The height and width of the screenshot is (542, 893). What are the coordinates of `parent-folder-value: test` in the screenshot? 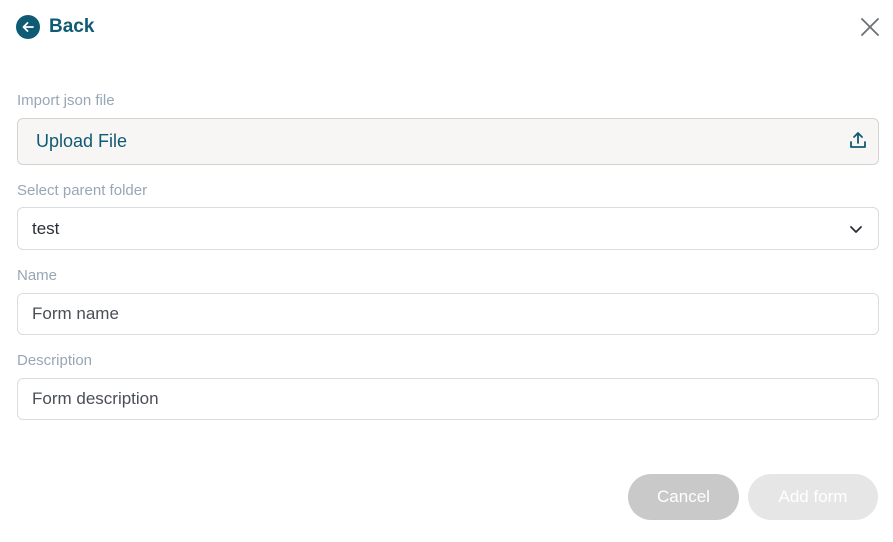 It's located at (46, 228).